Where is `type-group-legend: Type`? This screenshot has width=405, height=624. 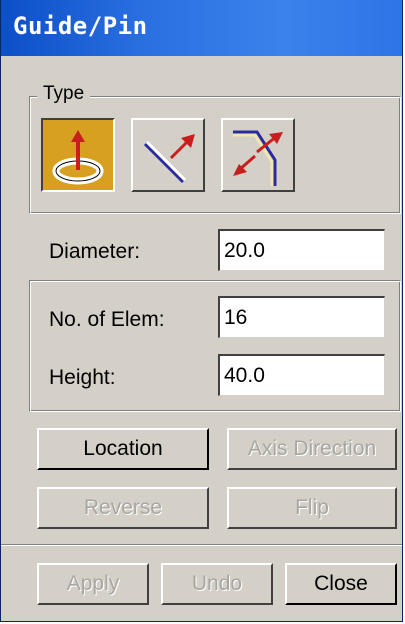
type-group-legend: Type is located at coordinates (64, 94).